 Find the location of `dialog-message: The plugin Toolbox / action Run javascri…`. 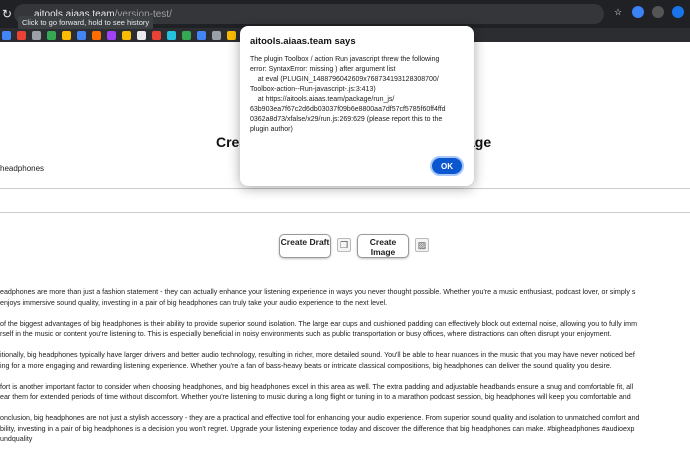

dialog-message: The plugin Toolbox / action Run javascri… is located at coordinates (357, 95).